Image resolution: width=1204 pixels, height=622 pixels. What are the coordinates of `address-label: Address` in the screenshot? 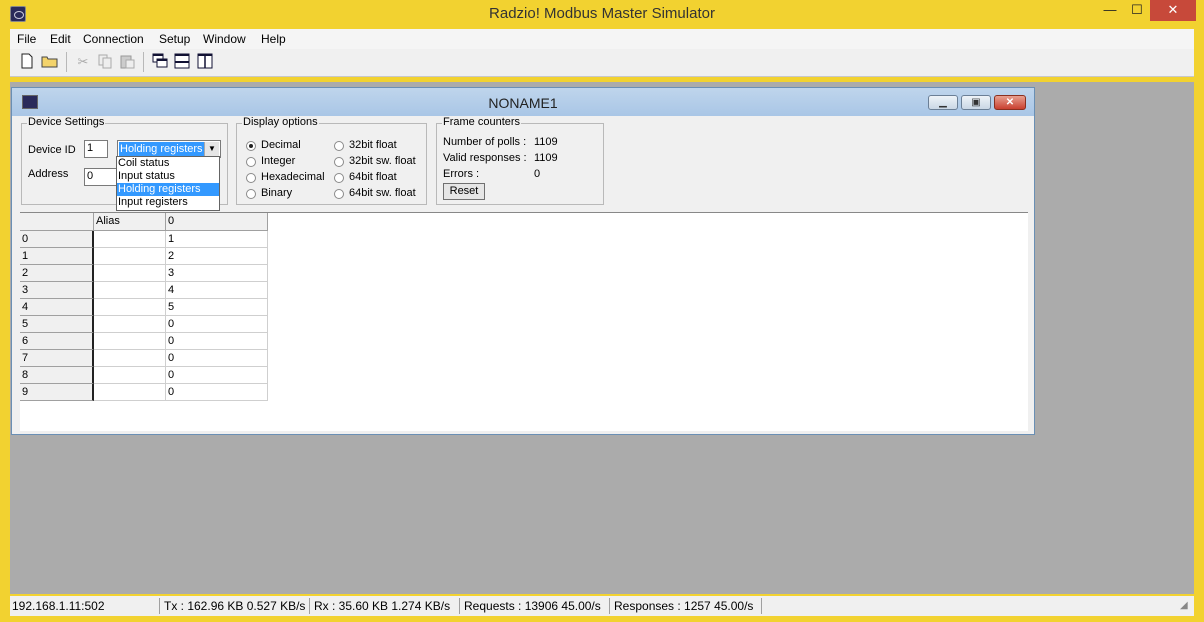 It's located at (48, 174).